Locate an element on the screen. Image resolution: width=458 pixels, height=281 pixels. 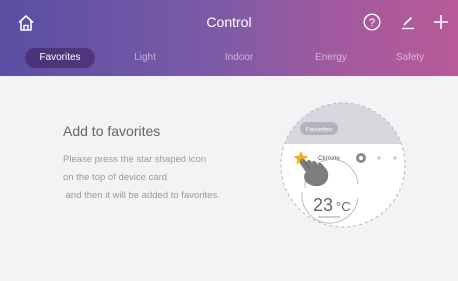
description-line: on the top of device card is located at coordinates (115, 177).